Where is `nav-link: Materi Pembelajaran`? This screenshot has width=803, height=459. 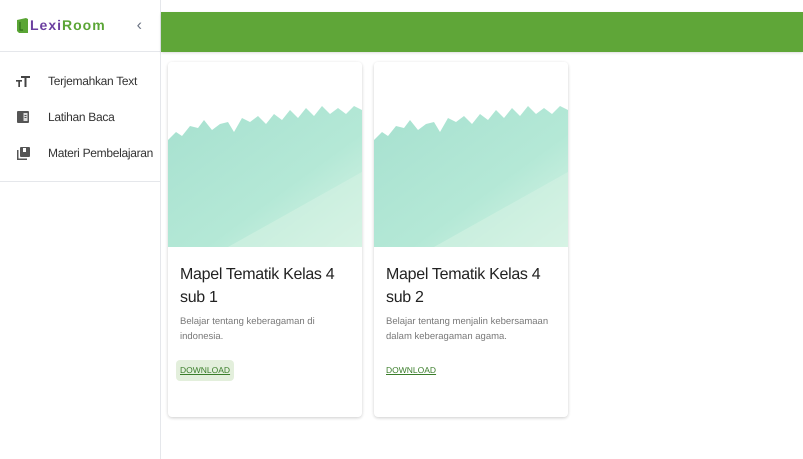 nav-link: Materi Pembelajaran is located at coordinates (101, 153).